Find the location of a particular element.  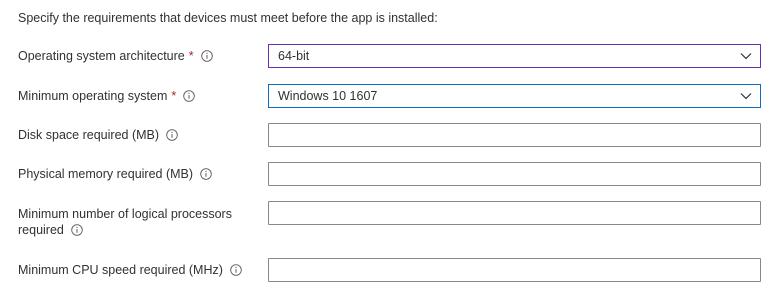

os-architecture-dropdown: 64-bit is located at coordinates (514, 56).